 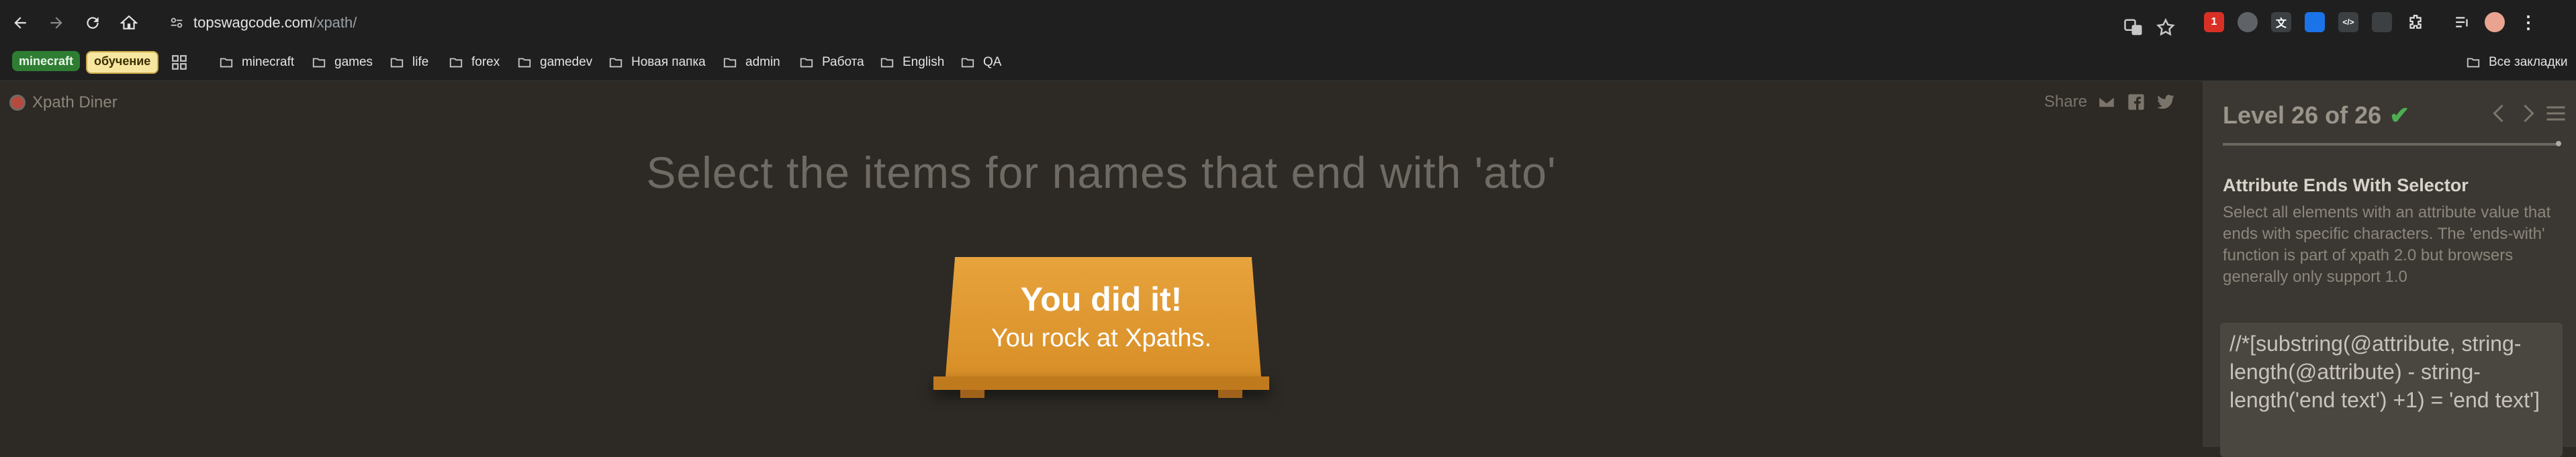 What do you see at coordinates (831, 62) in the screenshot?
I see `bookmark-folder-rabota: Работа` at bounding box center [831, 62].